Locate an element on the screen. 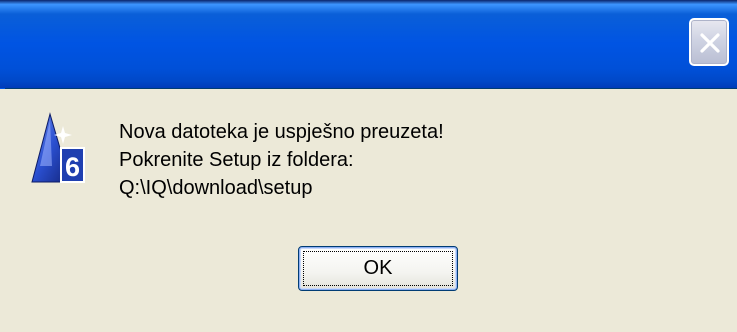 The height and width of the screenshot is (332, 737). message-line: Q:\IQ\download\setup is located at coordinates (216, 188).